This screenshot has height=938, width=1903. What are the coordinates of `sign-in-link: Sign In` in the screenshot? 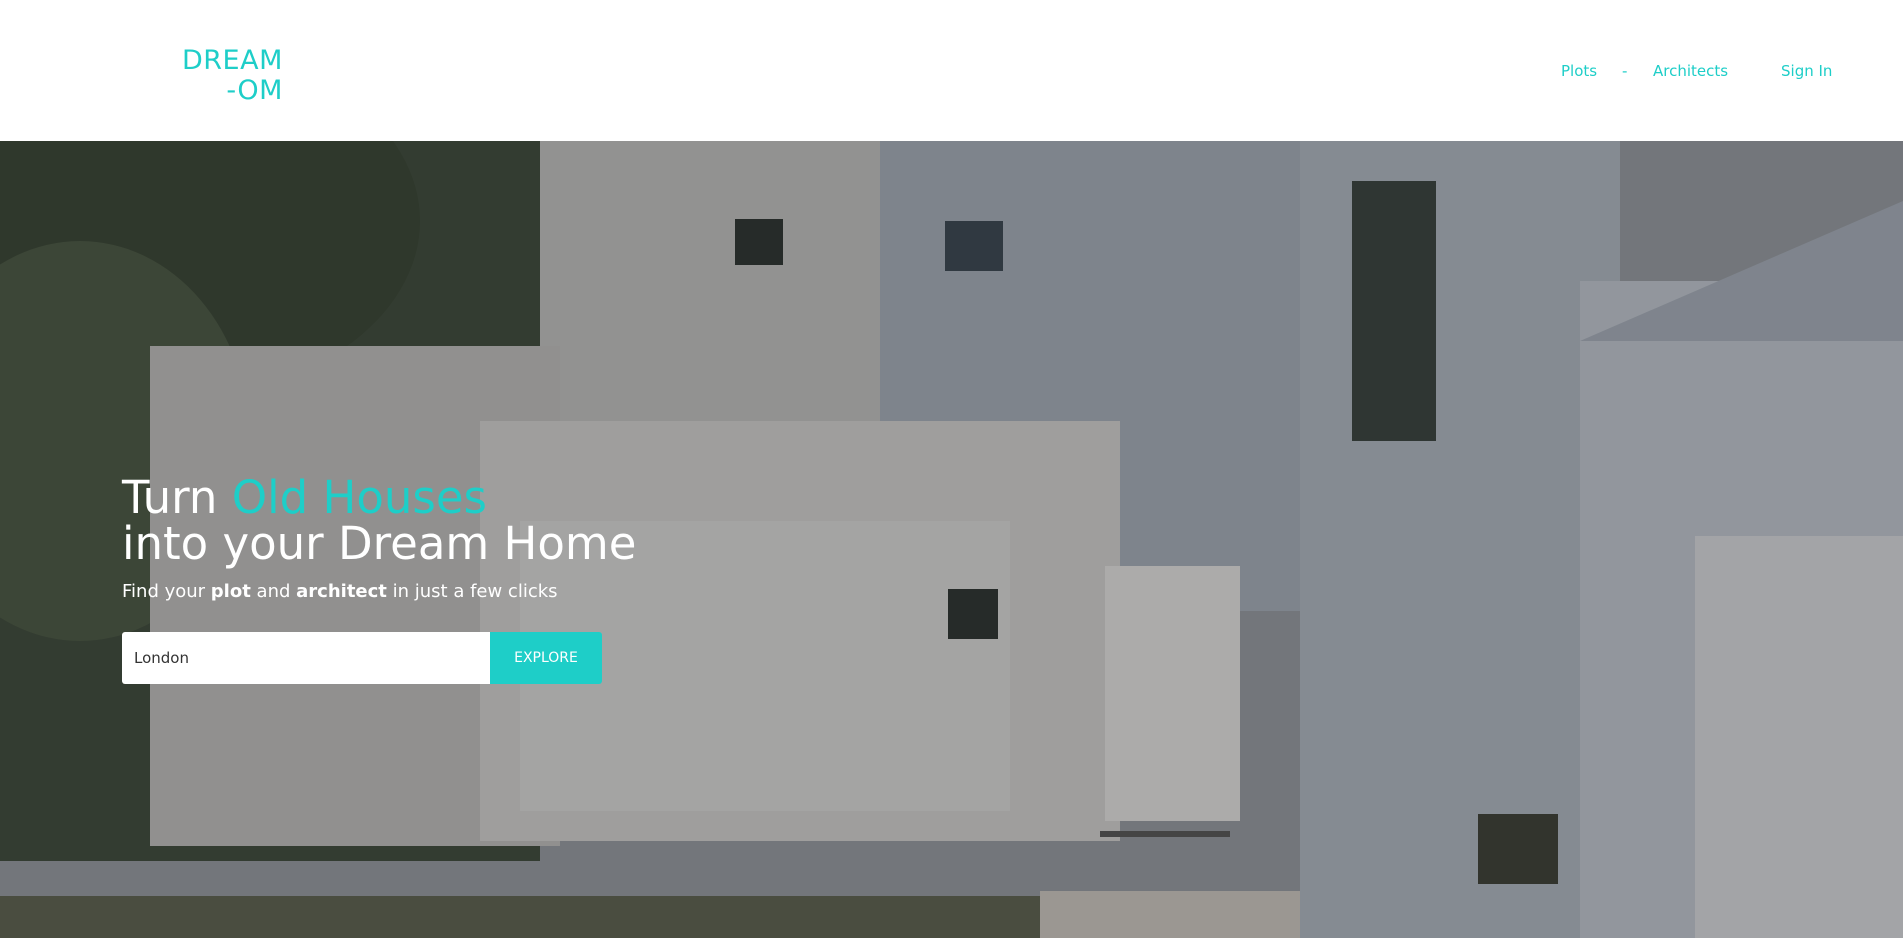 It's located at (1806, 71).